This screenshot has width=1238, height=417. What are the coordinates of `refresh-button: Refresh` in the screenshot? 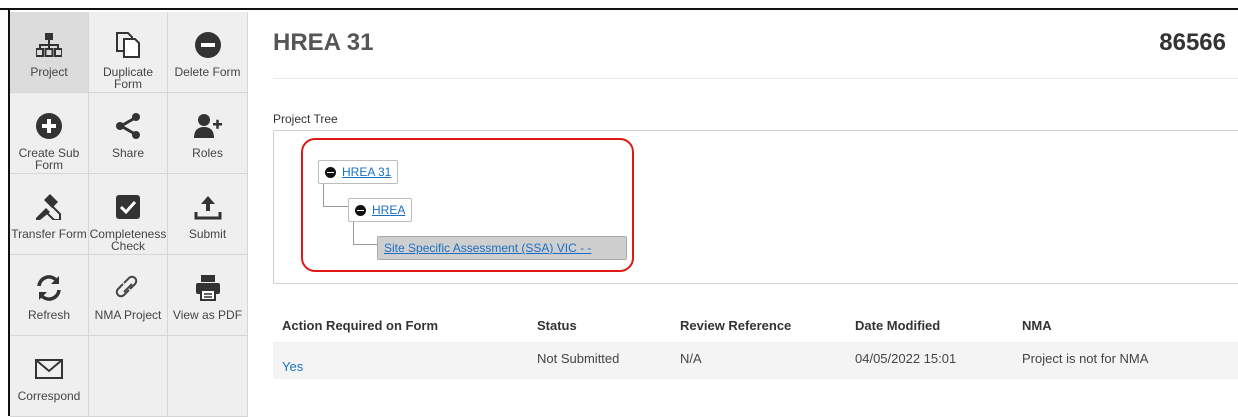 It's located at (49, 295).